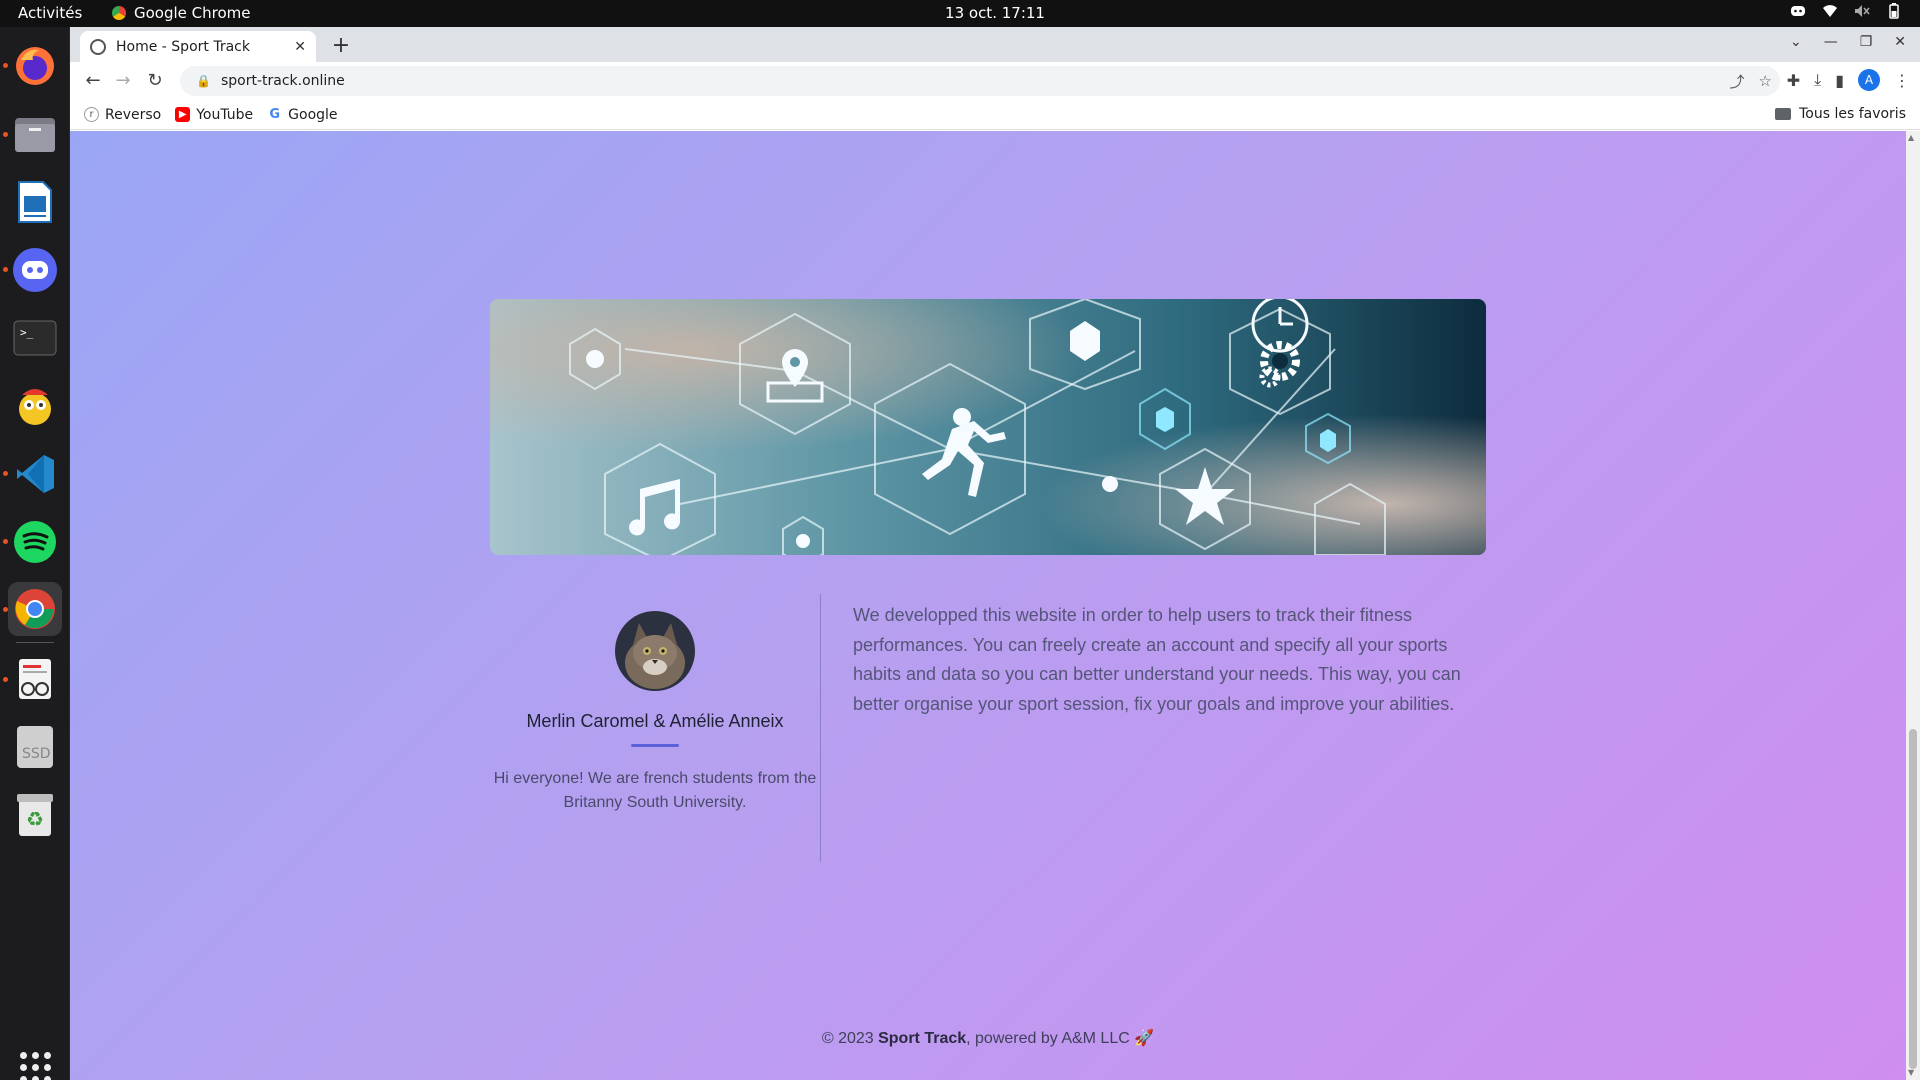 This screenshot has height=1080, width=1920. I want to click on dock: >_ SSD ♻, so click(35, 553).